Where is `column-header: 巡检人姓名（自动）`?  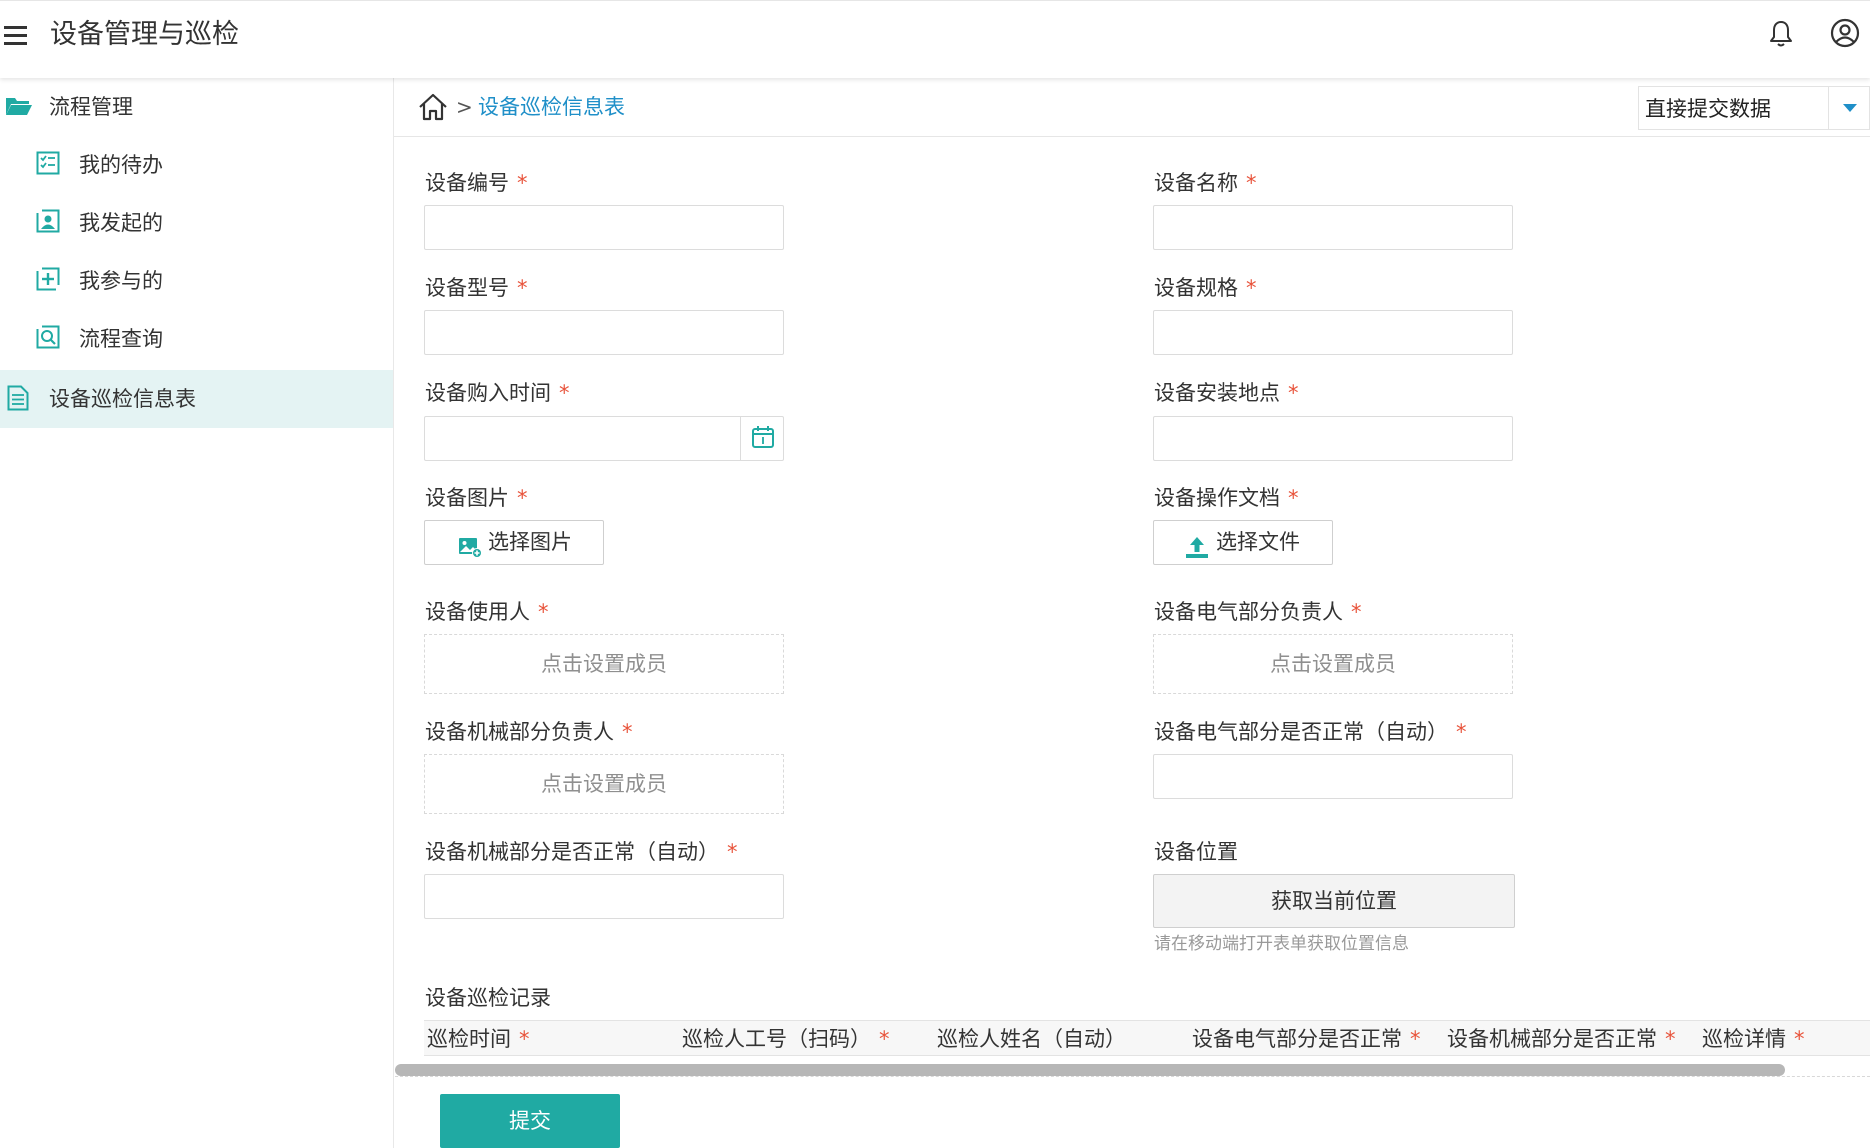
column-header: 巡检人姓名（自动） is located at coordinates (1031, 1039).